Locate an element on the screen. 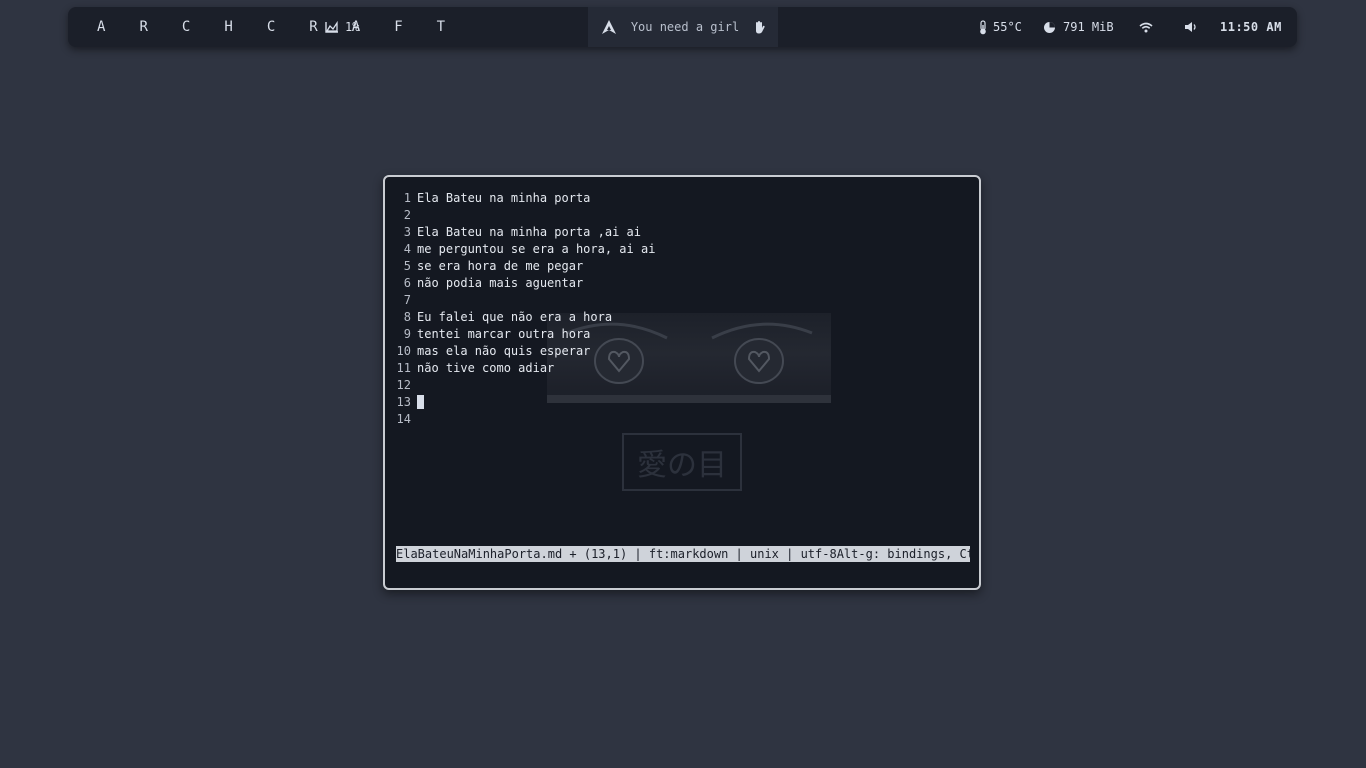 This screenshot has width=1366, height=768. wallpaper-kanji: 愛の目 is located at coordinates (682, 462).